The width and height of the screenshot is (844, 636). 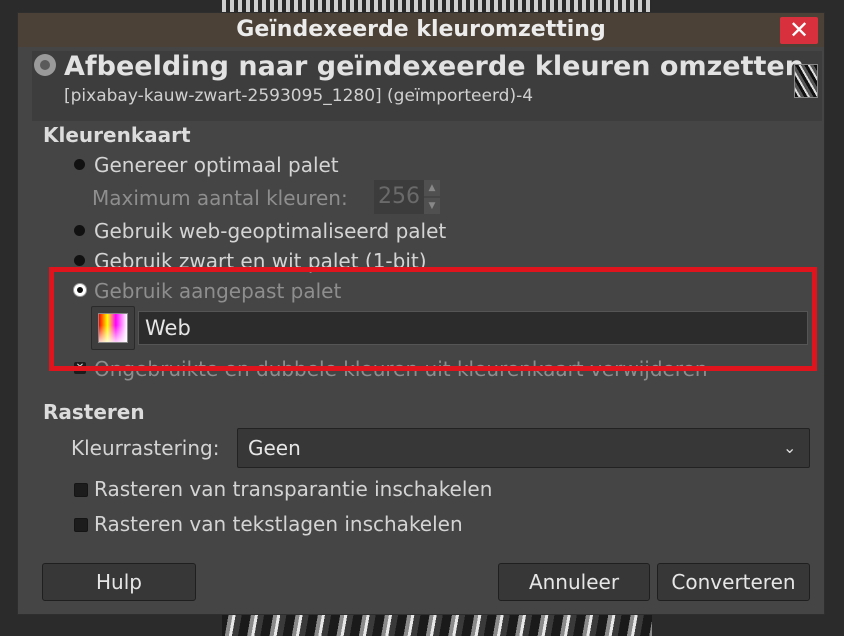 What do you see at coordinates (45, 65) in the screenshot?
I see `convert-indexed-icon` at bounding box center [45, 65].